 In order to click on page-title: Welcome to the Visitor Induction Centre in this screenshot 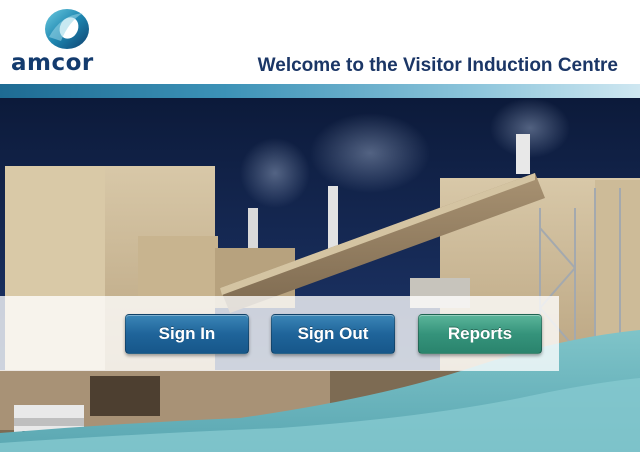, I will do `click(437, 65)`.